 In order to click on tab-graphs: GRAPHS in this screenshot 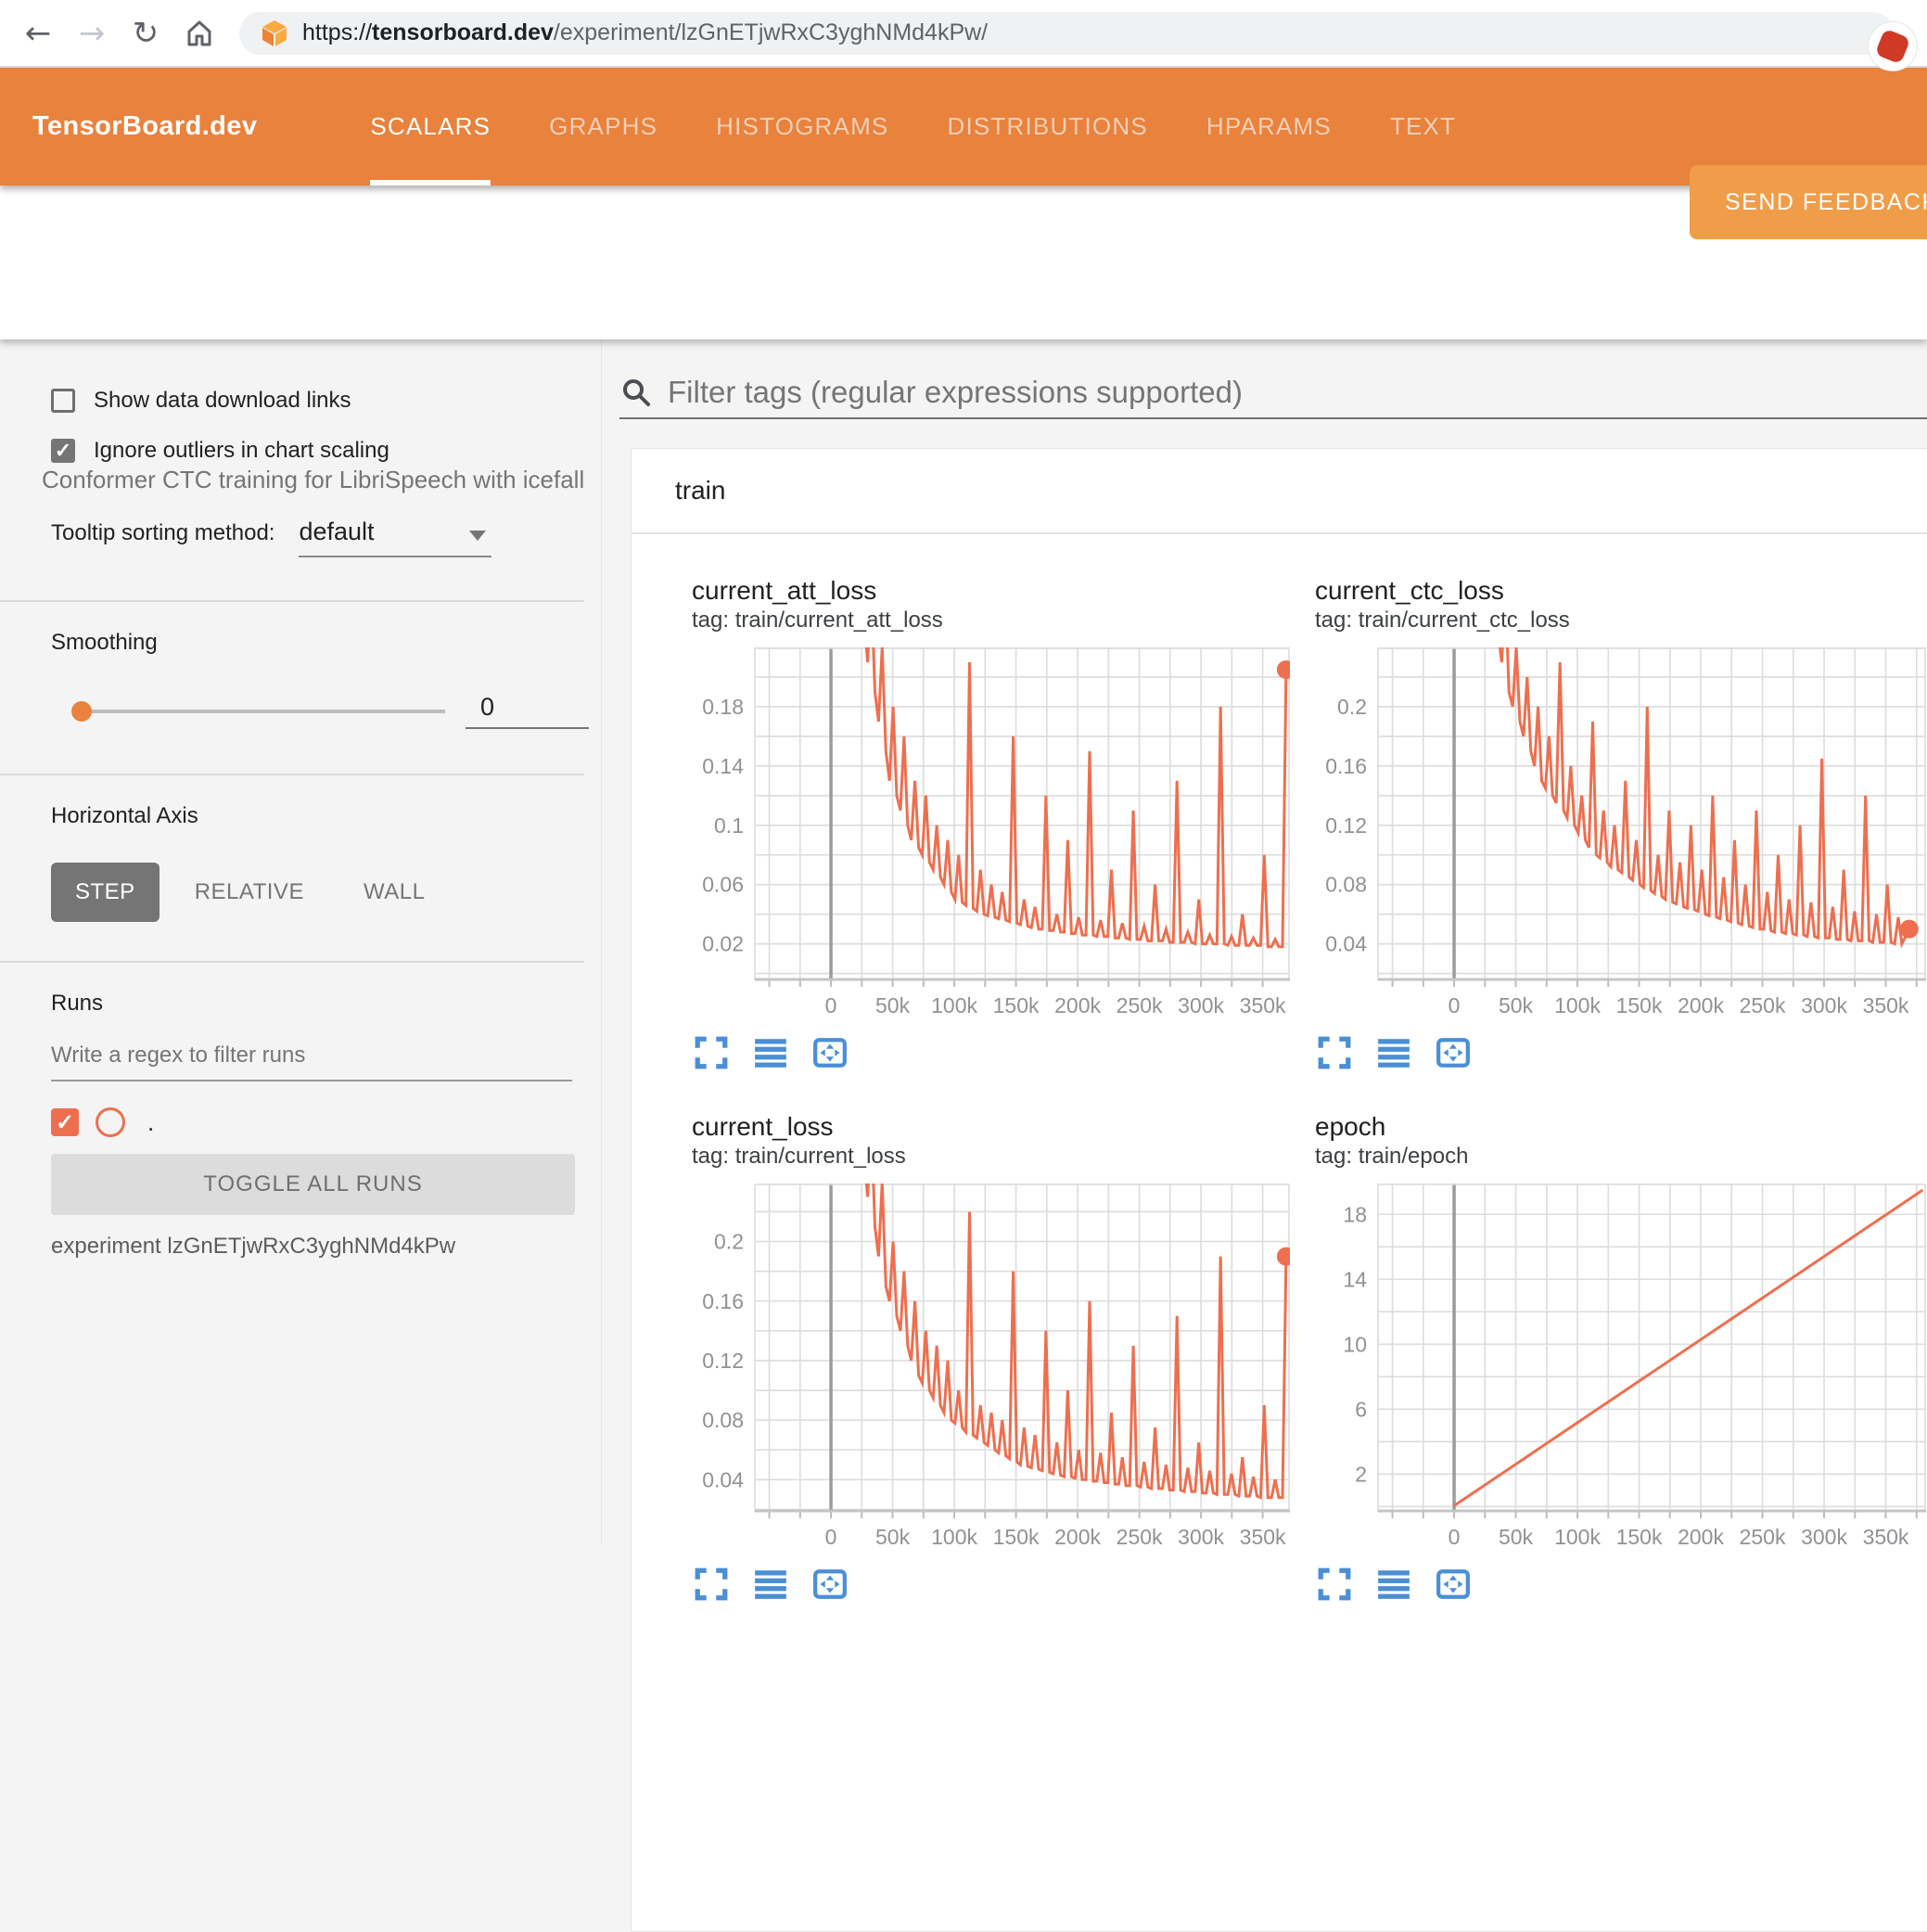, I will do `click(603, 127)`.